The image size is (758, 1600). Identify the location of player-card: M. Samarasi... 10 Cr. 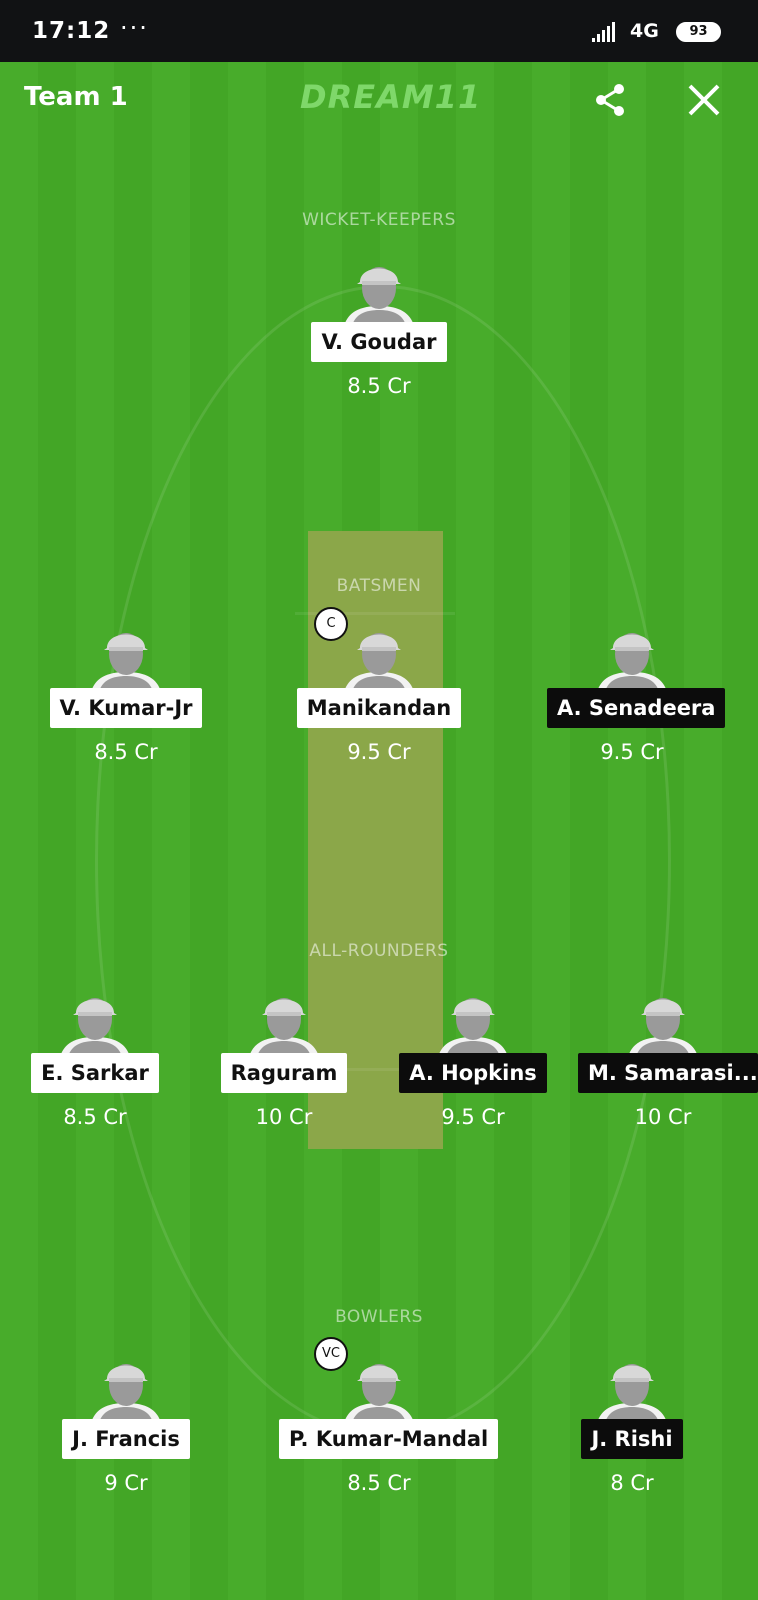
(668, 1057).